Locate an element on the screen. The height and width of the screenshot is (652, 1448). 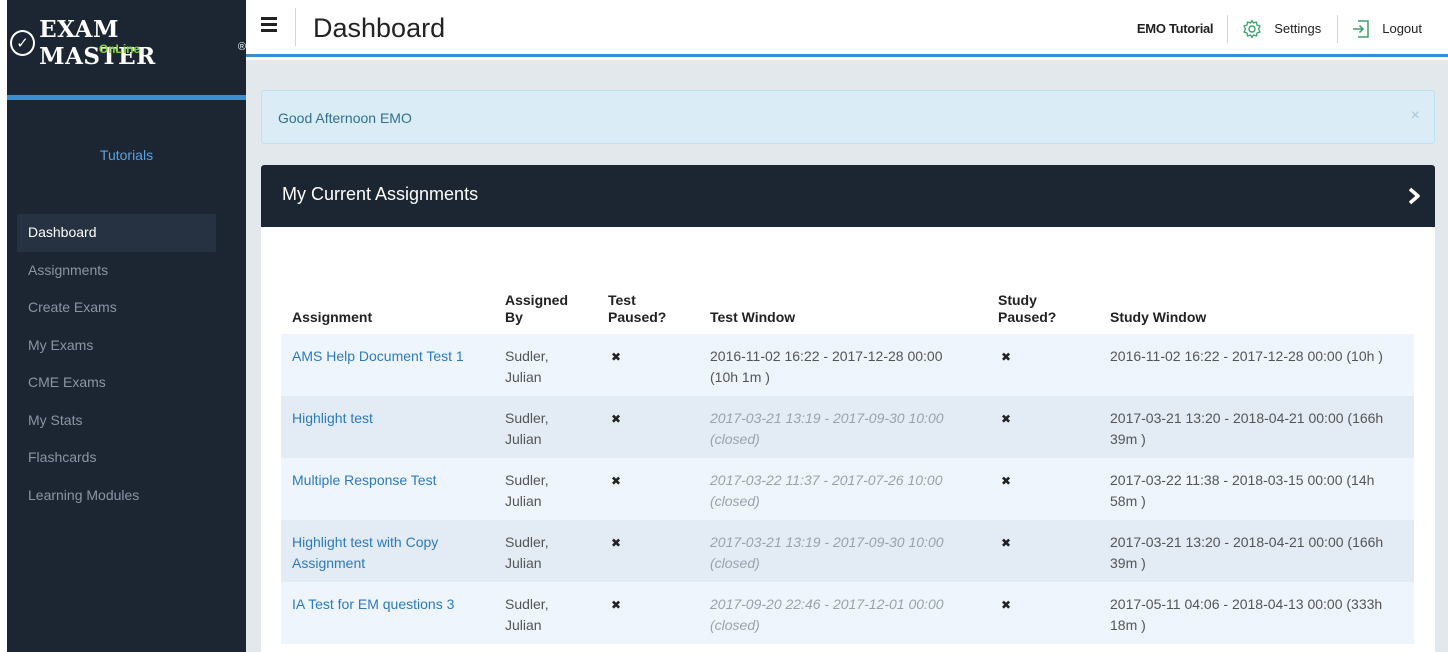
sidebar-item-my-stats: My Stats is located at coordinates (116, 421).